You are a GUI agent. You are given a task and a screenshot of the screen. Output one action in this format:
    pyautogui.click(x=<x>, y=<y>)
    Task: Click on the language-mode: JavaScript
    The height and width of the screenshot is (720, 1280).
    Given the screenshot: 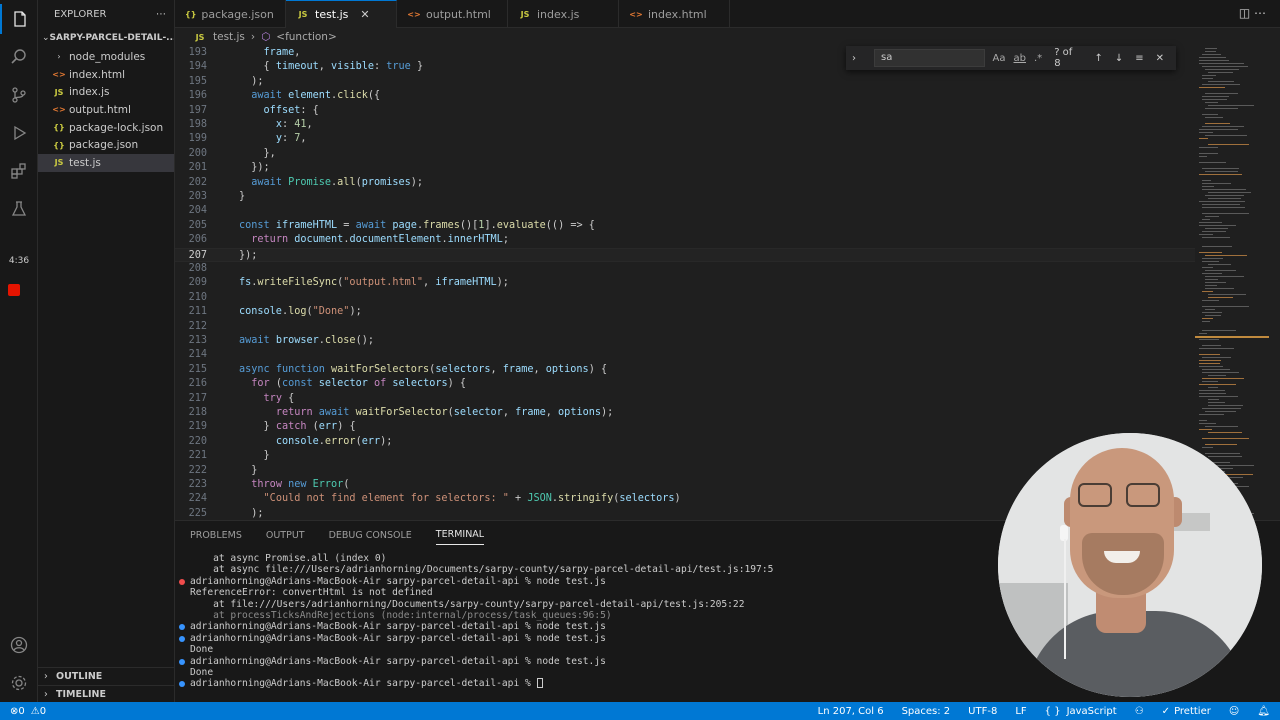 What is the action you would take?
    pyautogui.click(x=1092, y=711)
    